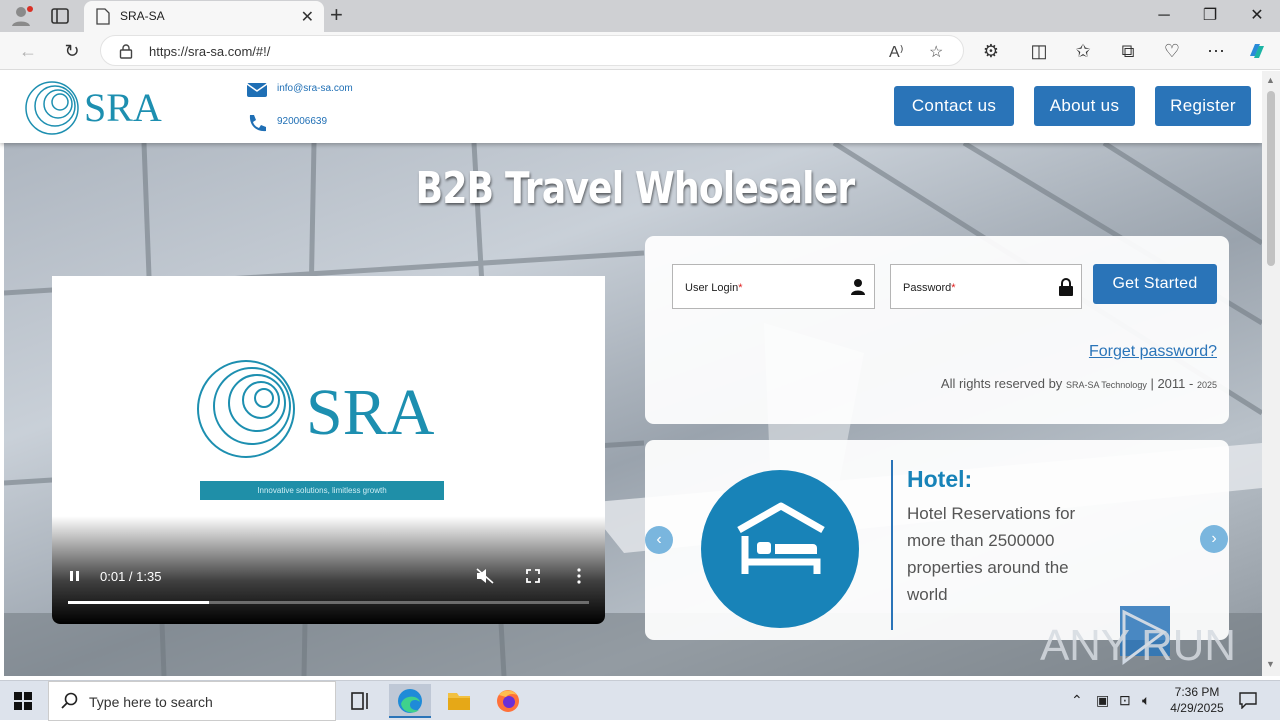 The width and height of the screenshot is (1280, 721). Describe the element at coordinates (532, 50) in the screenshot. I see `url-field: https://sra-sa.com/#!/ A⁾ ☆` at that location.